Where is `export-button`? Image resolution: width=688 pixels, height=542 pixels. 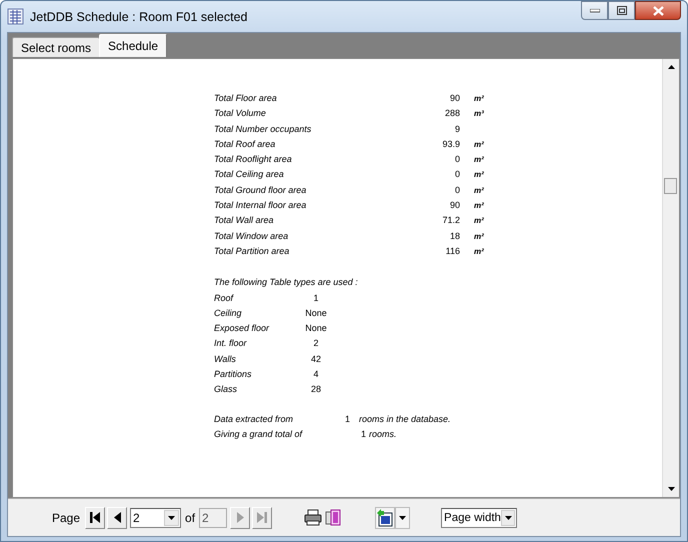
export-button is located at coordinates (385, 517).